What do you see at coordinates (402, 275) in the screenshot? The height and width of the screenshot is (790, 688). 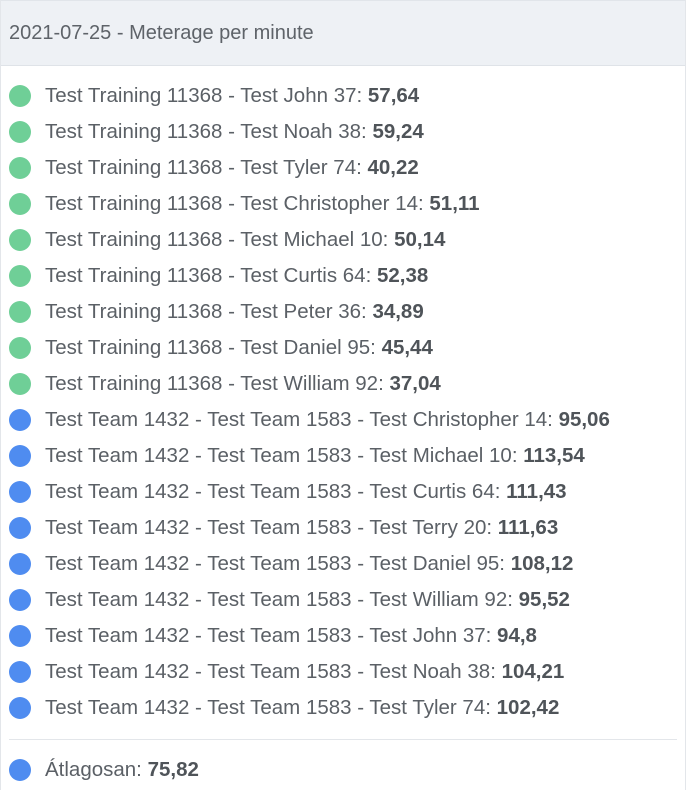 I see `item-value: 52,38` at bounding box center [402, 275].